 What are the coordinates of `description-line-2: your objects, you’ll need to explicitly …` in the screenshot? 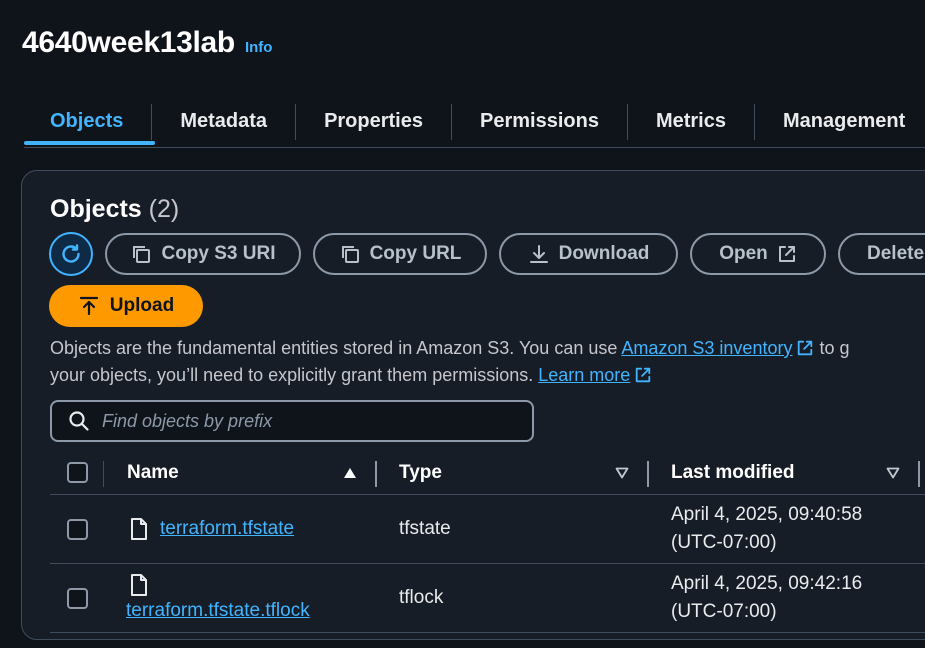 It's located at (487, 375).